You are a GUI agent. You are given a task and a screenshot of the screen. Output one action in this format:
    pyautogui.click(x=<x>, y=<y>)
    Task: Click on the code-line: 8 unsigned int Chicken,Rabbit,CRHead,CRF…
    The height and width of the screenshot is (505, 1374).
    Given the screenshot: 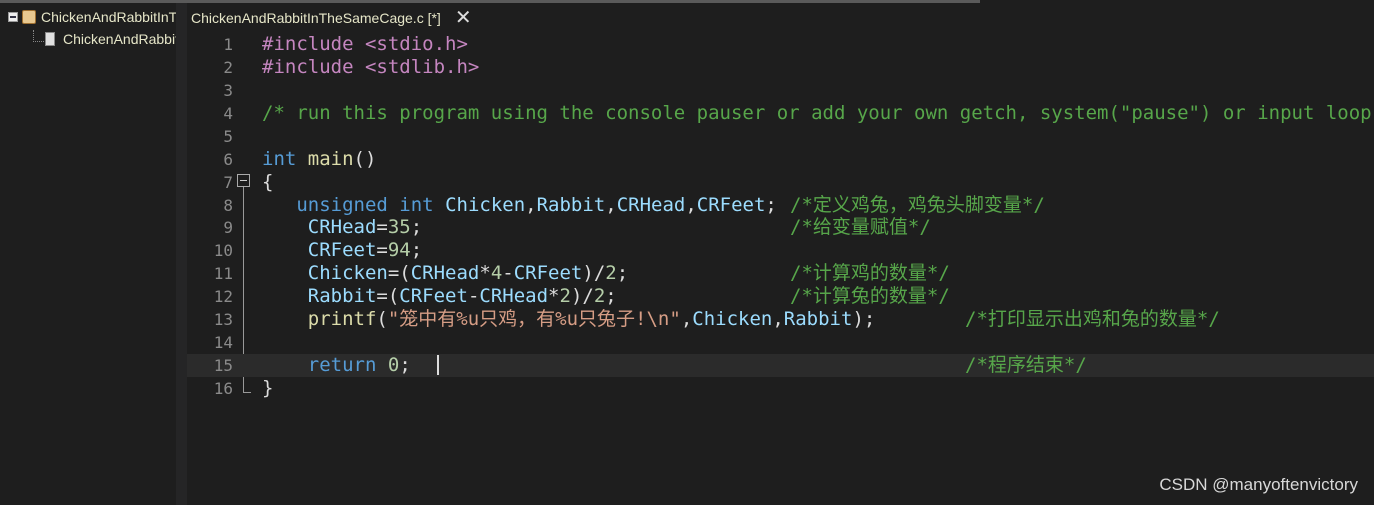 What is the action you would take?
    pyautogui.click(x=780, y=205)
    